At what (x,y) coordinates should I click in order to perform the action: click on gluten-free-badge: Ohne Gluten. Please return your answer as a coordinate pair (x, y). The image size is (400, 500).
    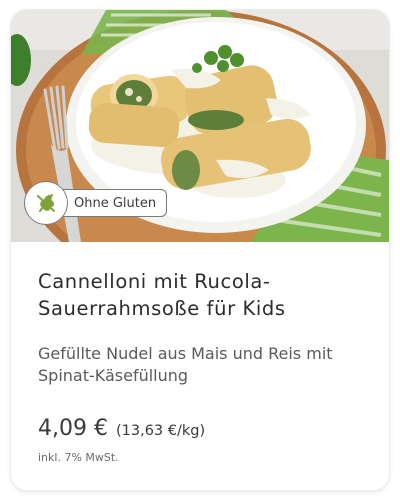
    Looking at the image, I should click on (96, 203).